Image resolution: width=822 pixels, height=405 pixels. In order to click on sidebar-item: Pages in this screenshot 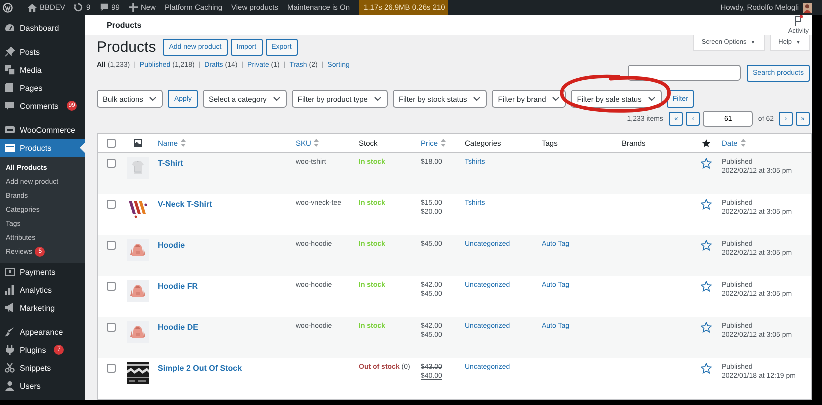, I will do `click(42, 88)`.